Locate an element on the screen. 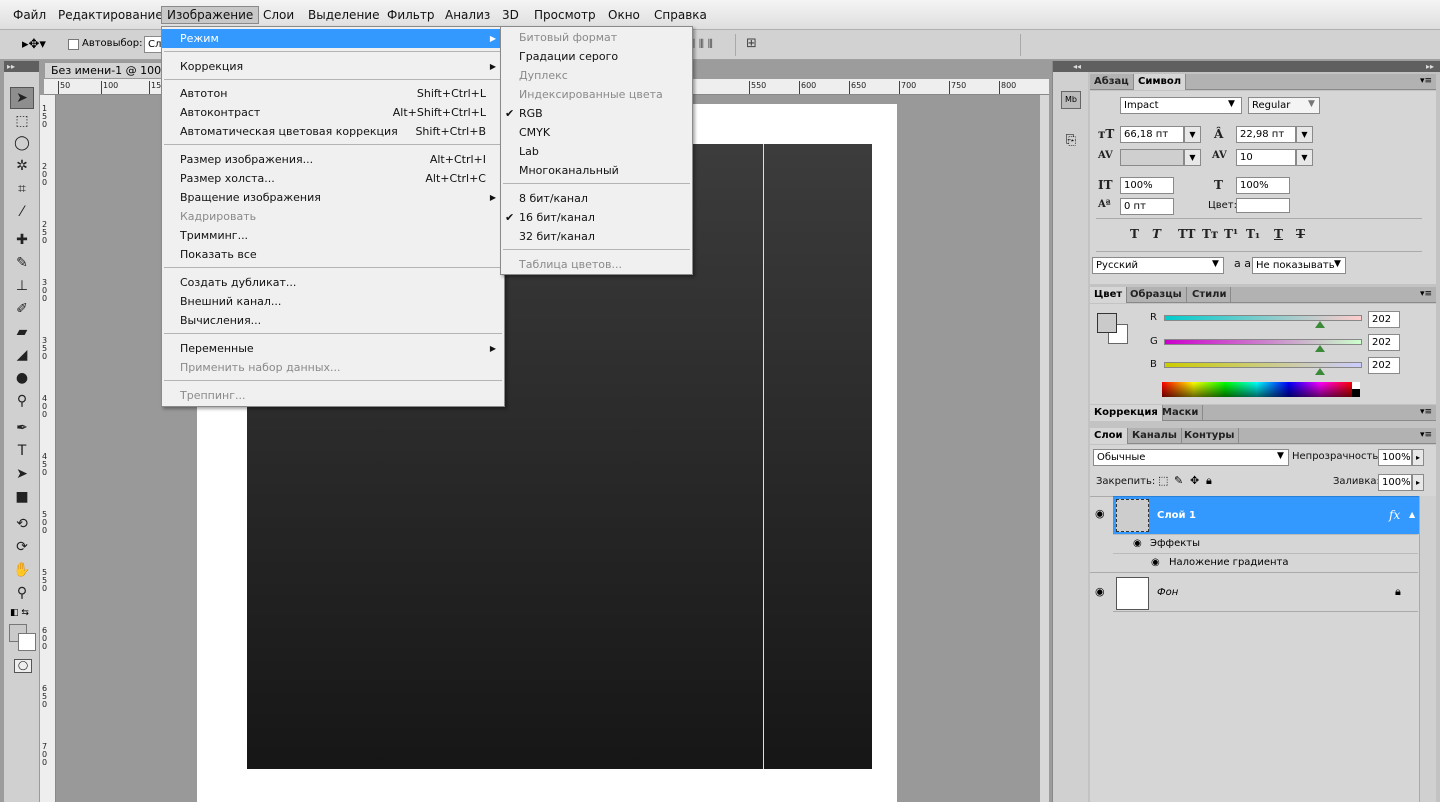 The width and height of the screenshot is (1440, 802). menu-item-reveal-all: Показать все is located at coordinates (333, 254).